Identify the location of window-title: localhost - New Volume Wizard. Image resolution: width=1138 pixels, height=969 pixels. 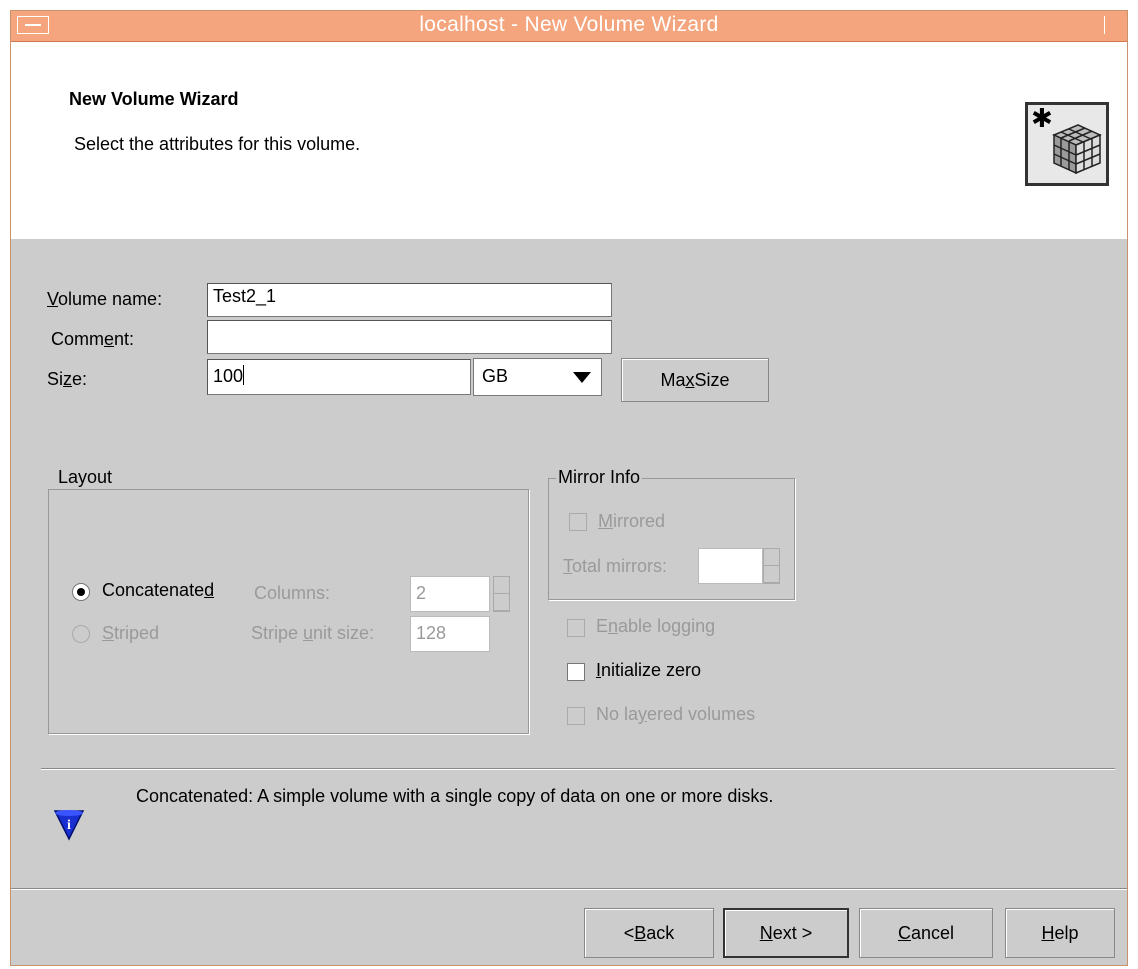
(569, 24).